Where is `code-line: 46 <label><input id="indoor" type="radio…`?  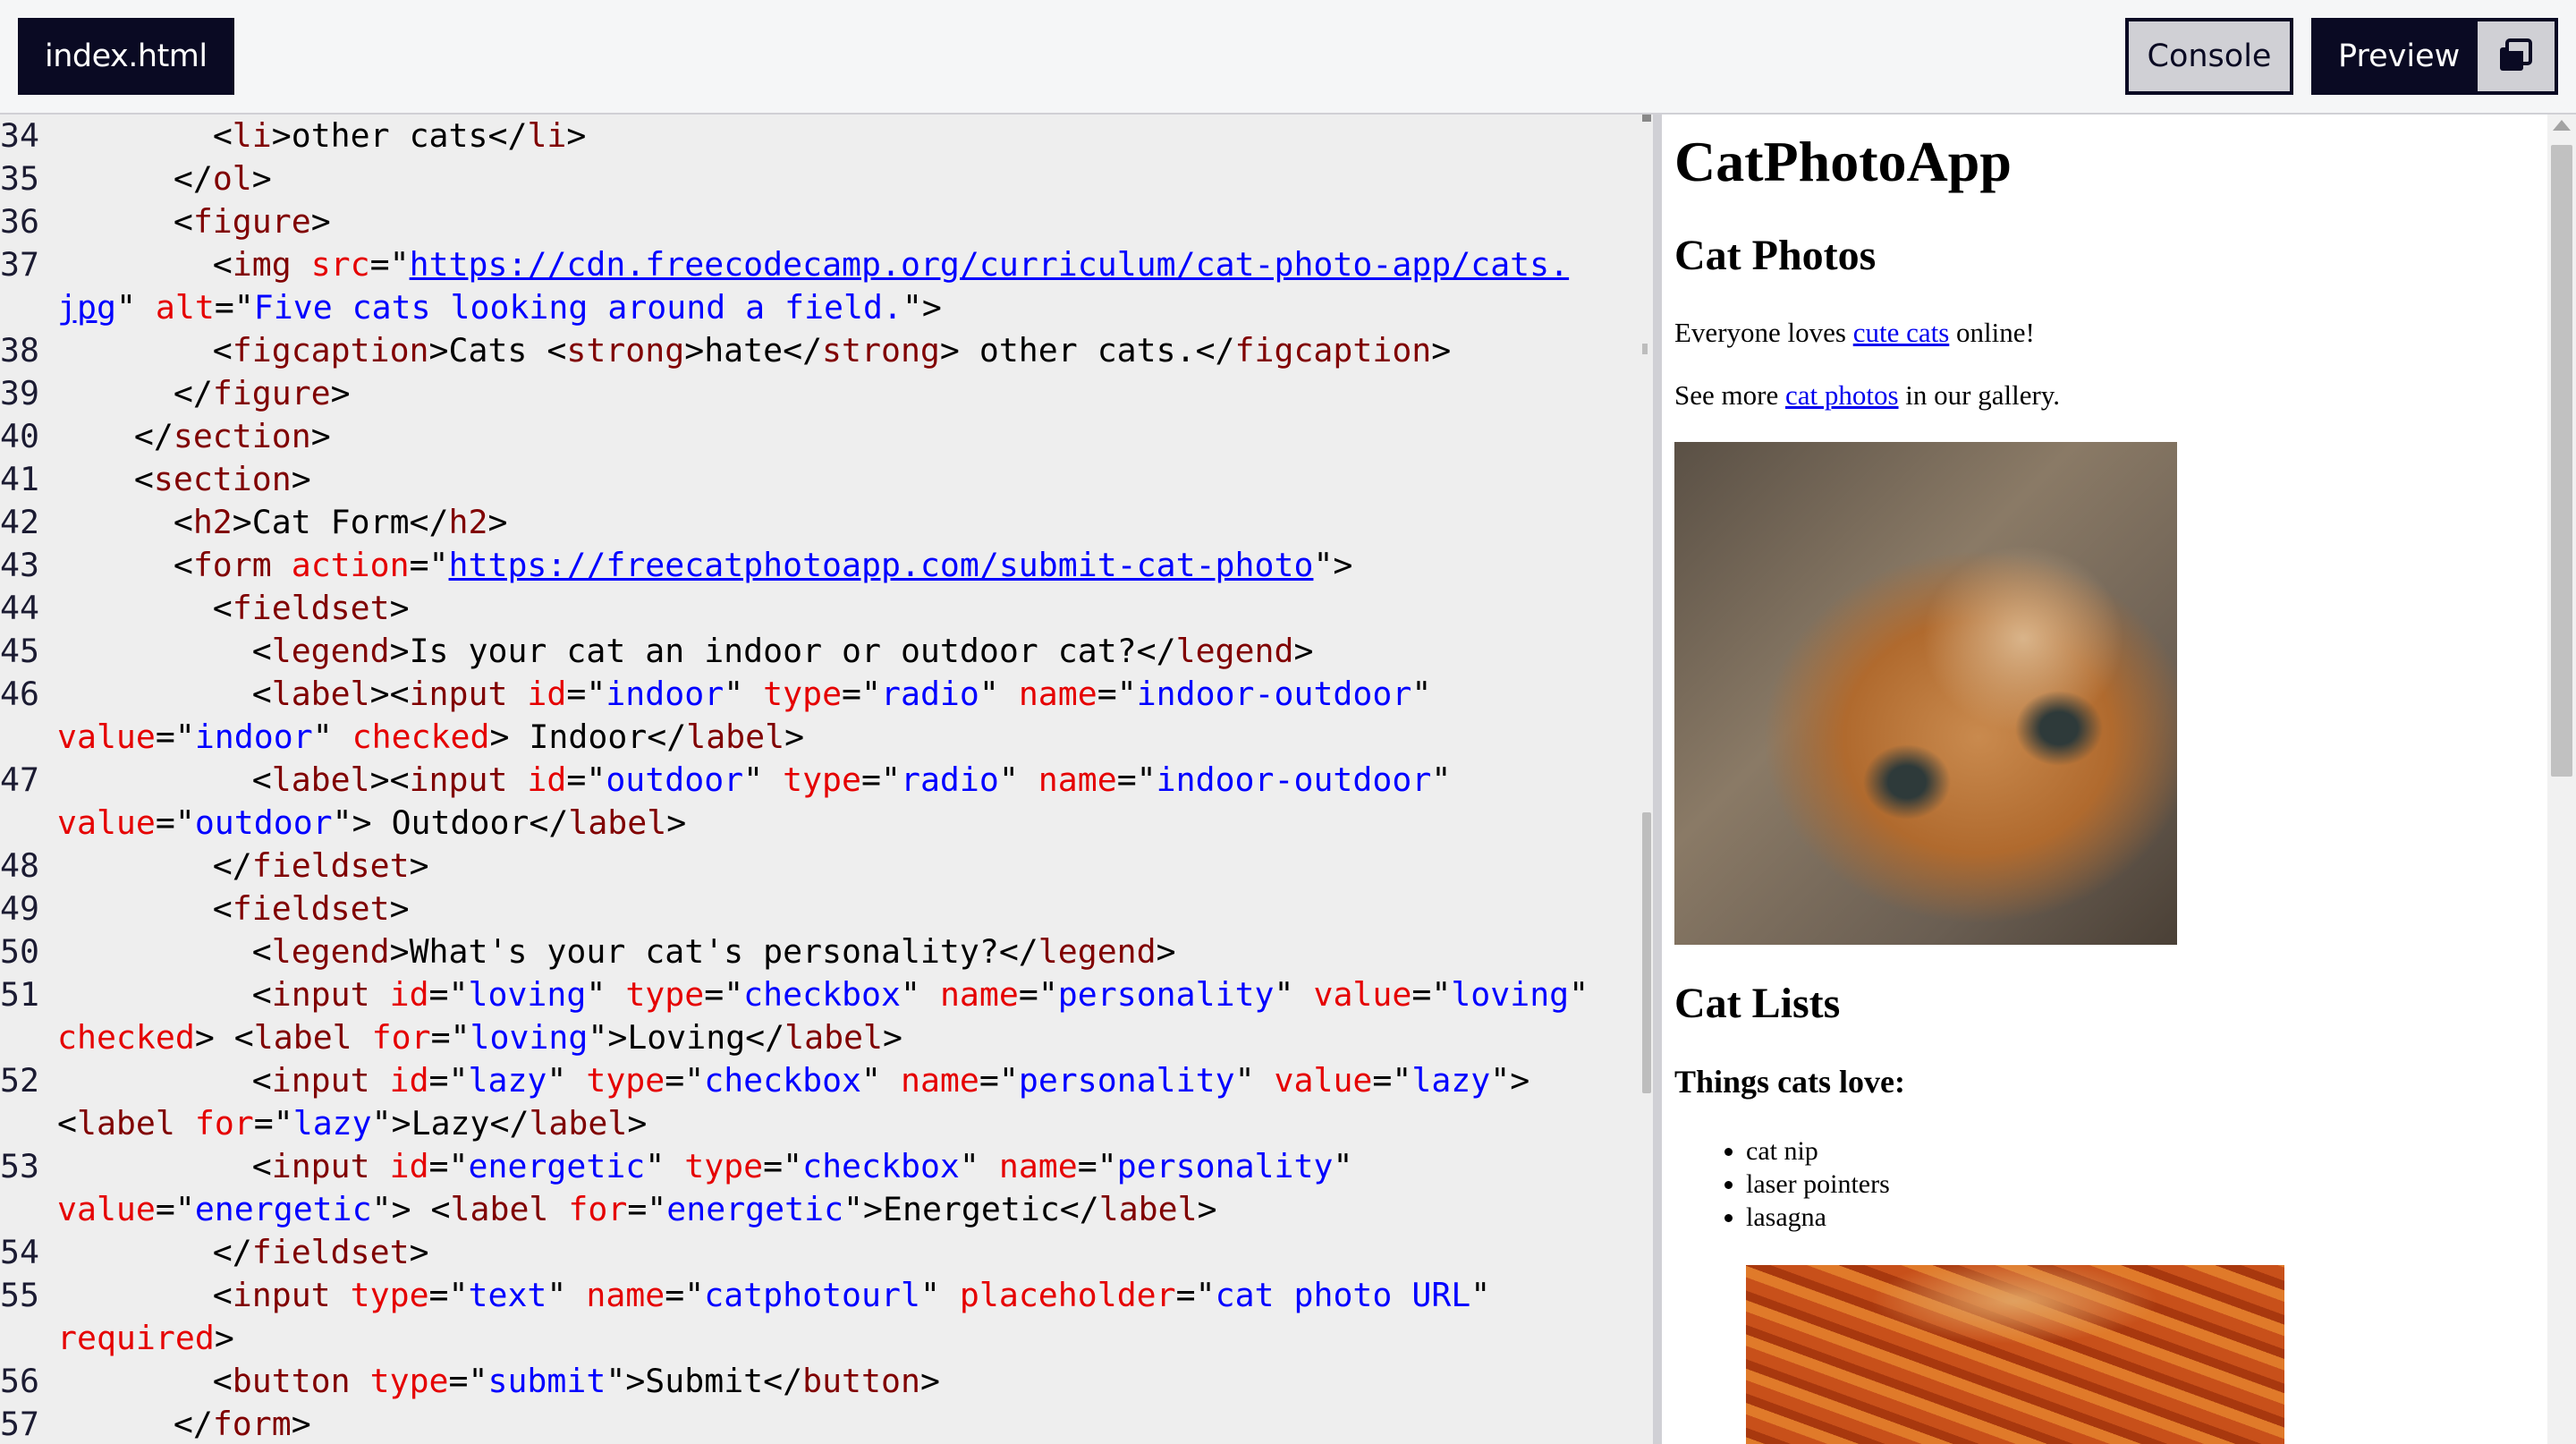 code-line: 46 <label><input id="indoor" type="radio… is located at coordinates (826, 716).